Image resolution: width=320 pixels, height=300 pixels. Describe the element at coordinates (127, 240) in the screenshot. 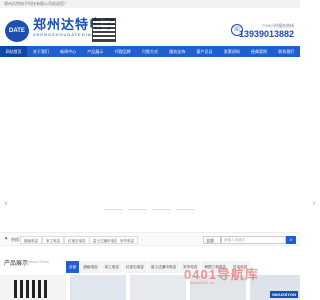

I see `hot-keyword: 安华电容` at that location.